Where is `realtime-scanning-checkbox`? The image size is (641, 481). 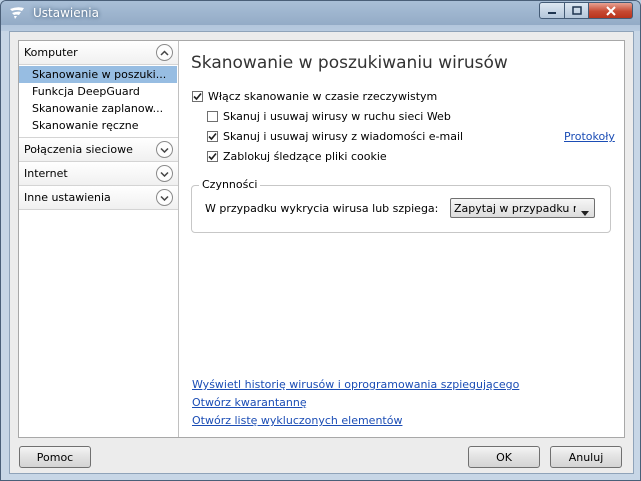
realtime-scanning-checkbox is located at coordinates (197, 96).